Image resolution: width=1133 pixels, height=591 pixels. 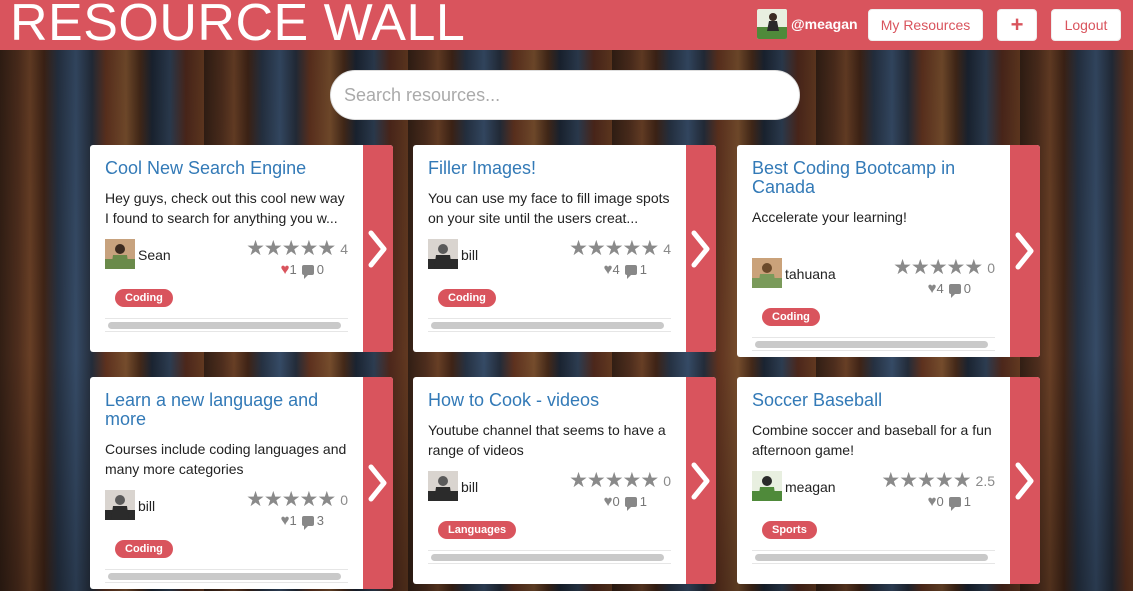 I want to click on card-title: Soccer Baseball, so click(x=873, y=400).